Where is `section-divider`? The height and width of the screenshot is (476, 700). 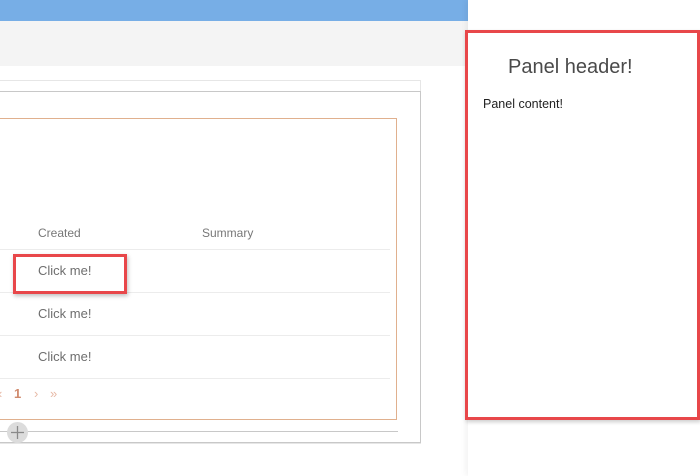 section-divider is located at coordinates (199, 431).